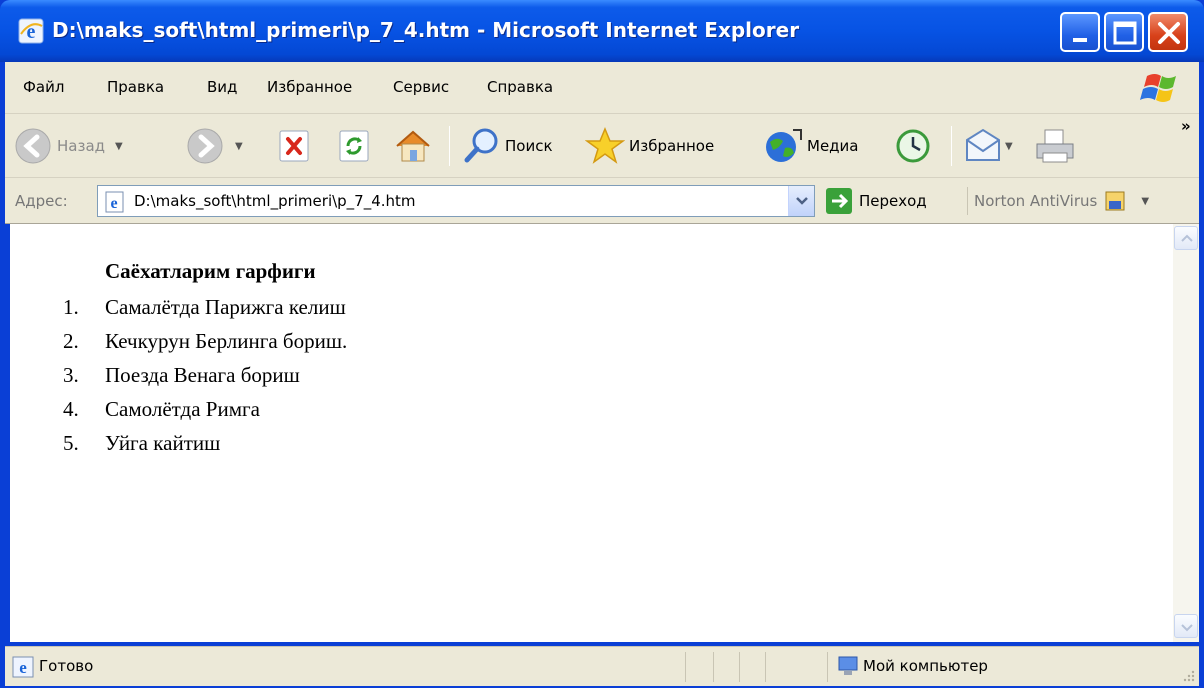  I want to click on list-item-text: Самалётда Парижга келиш, so click(225, 307).